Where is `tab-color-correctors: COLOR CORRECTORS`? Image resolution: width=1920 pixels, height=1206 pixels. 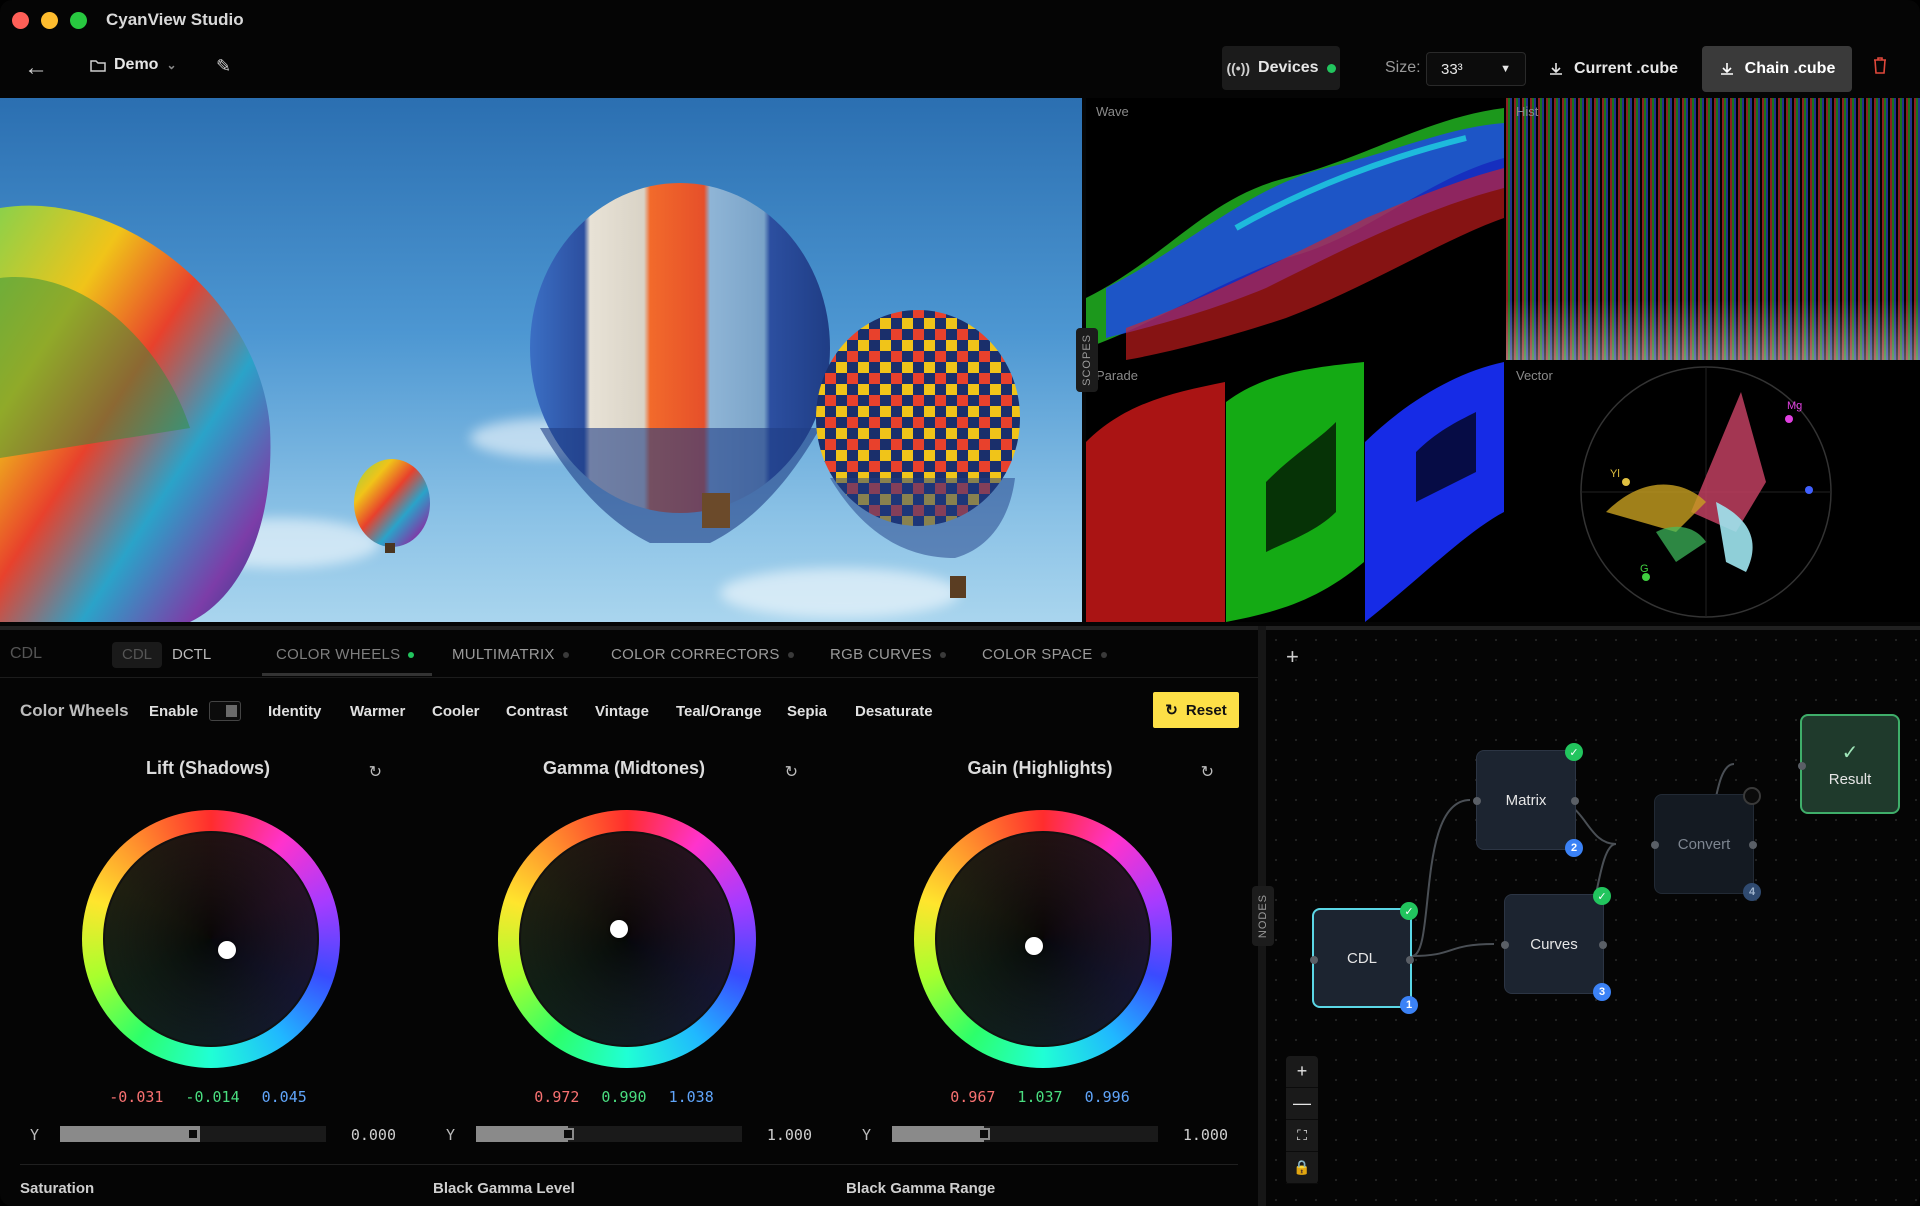 tab-color-correctors: COLOR CORRECTORS is located at coordinates (702, 654).